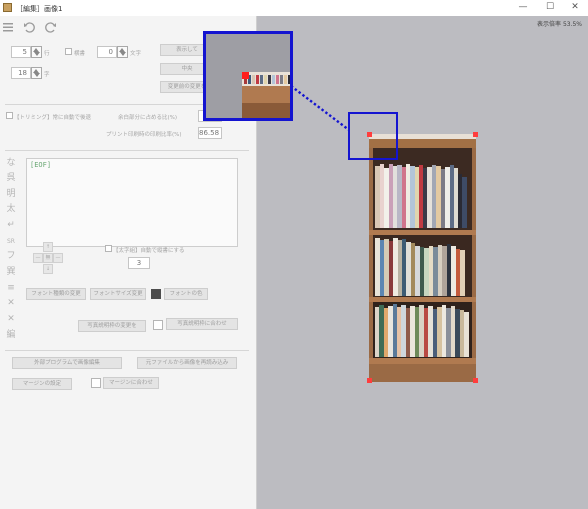 Image resolution: width=588 pixels, height=509 pixels. What do you see at coordinates (11, 209) in the screenshot?
I see `tool-bold: 太` at bounding box center [11, 209].